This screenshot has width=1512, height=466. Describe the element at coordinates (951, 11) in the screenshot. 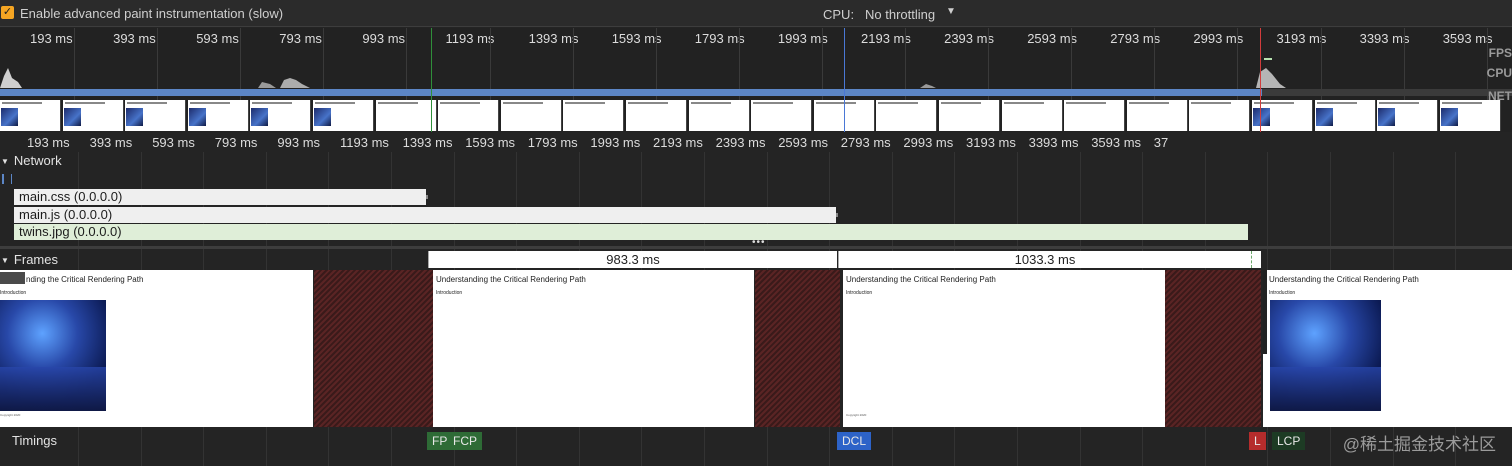

I see `chevron-down-icon: ▼` at that location.